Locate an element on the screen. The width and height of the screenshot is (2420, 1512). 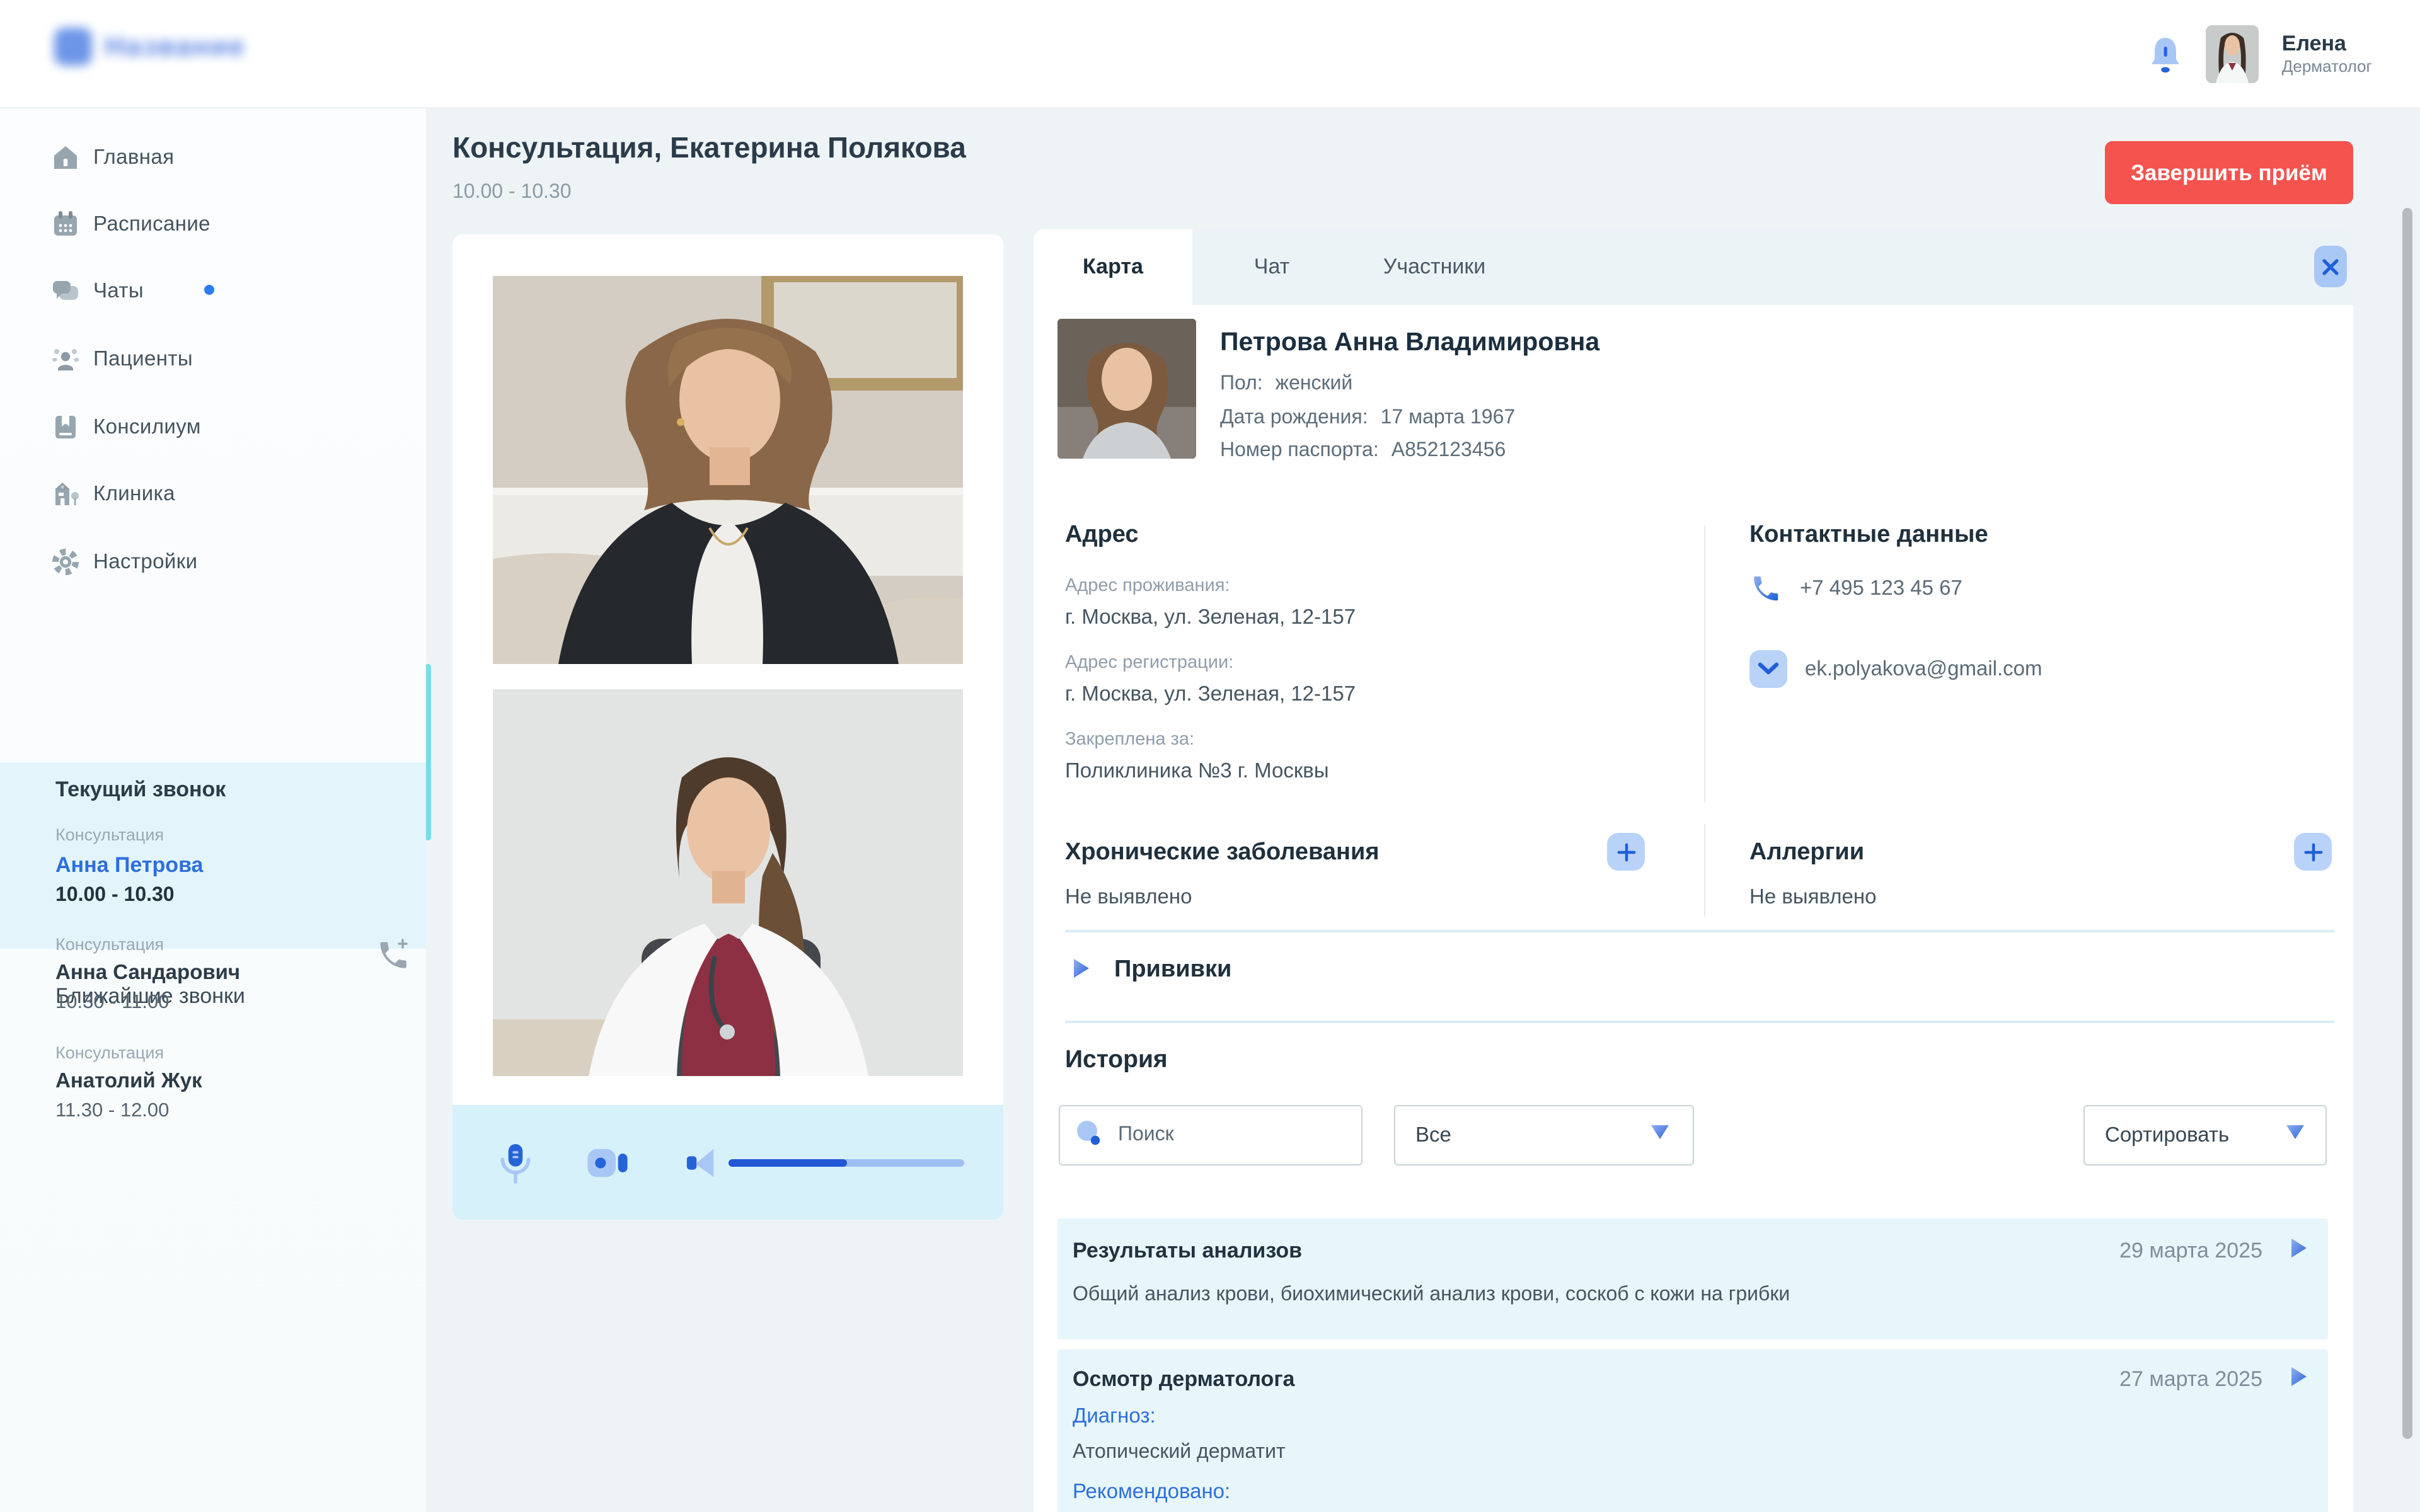
volume-slider-fill is located at coordinates (788, 1163).